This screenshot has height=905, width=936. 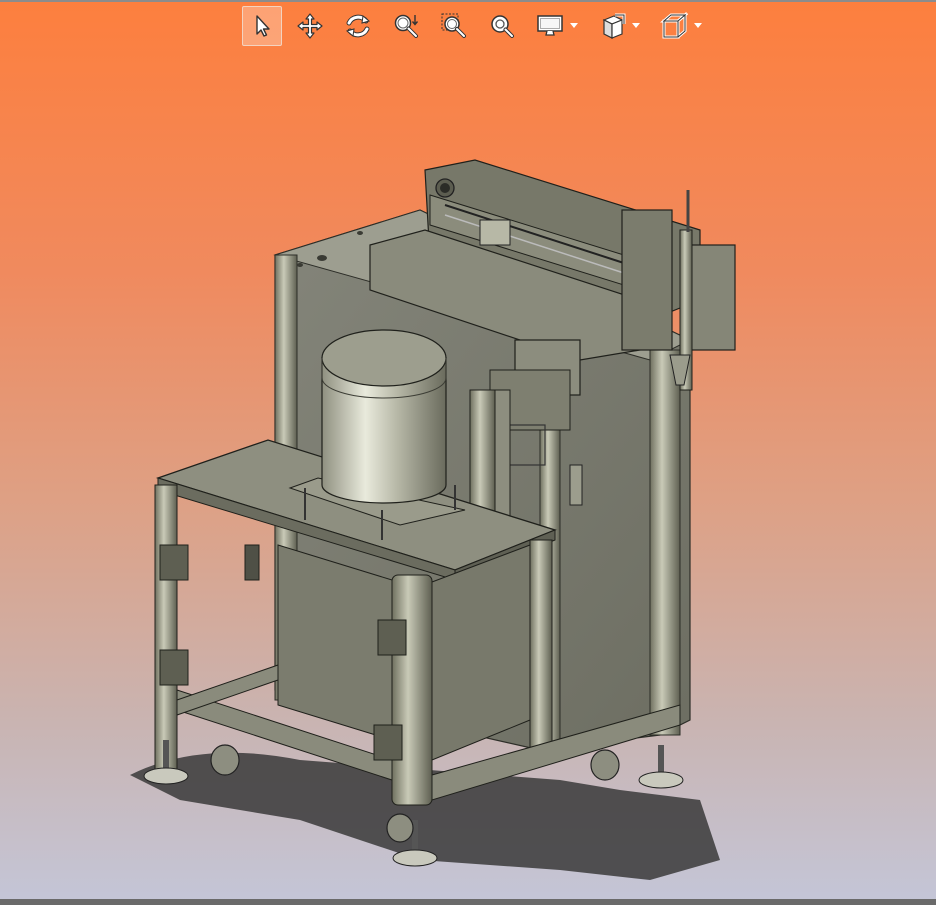 I want to click on hopper-cylinder, so click(x=384, y=416).